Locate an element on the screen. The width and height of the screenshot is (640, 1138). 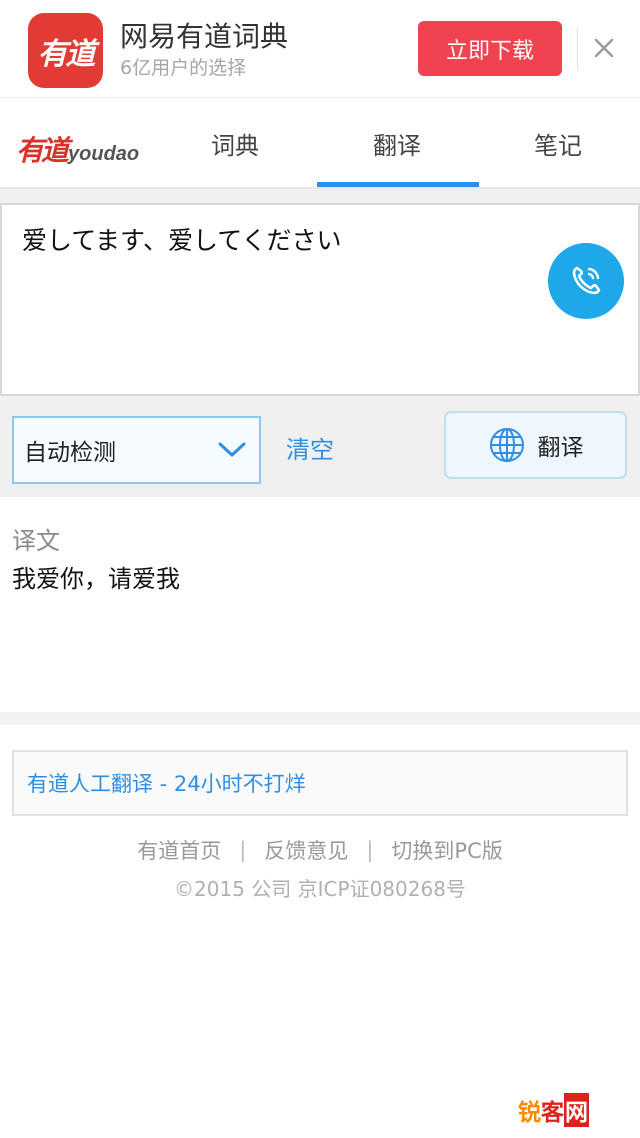
download-button: 立即下载 is located at coordinates (490, 48).